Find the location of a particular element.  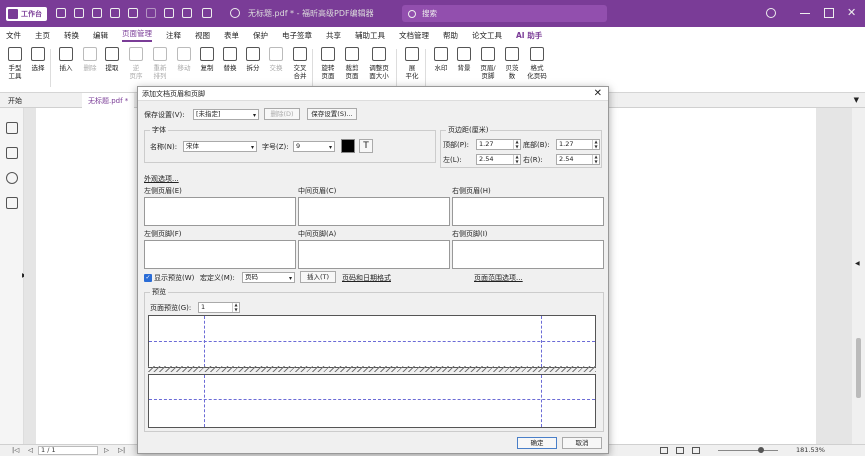

zoom-level: 181.53% is located at coordinates (810, 450).